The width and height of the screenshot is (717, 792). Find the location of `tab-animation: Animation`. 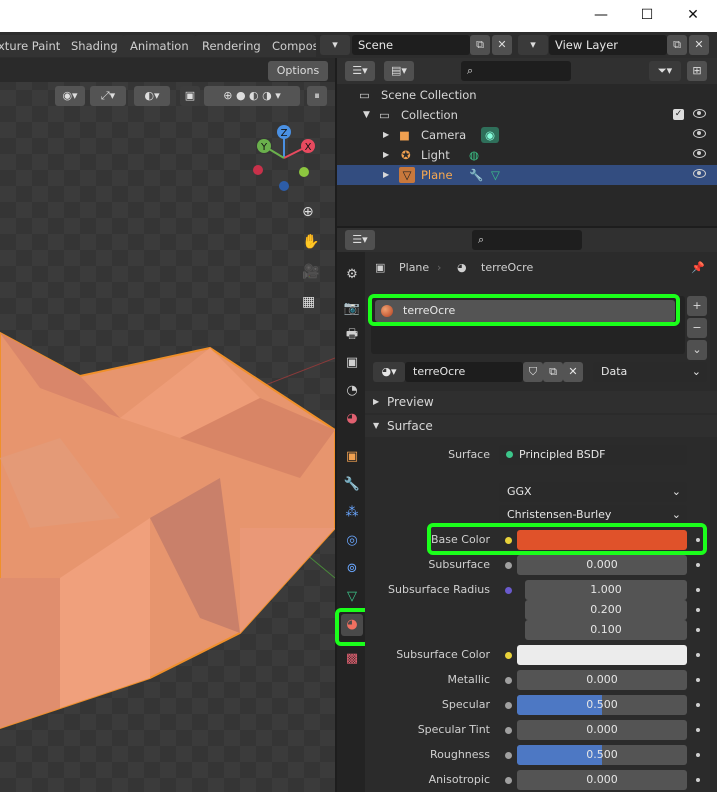

tab-animation: Animation is located at coordinates (159, 46).